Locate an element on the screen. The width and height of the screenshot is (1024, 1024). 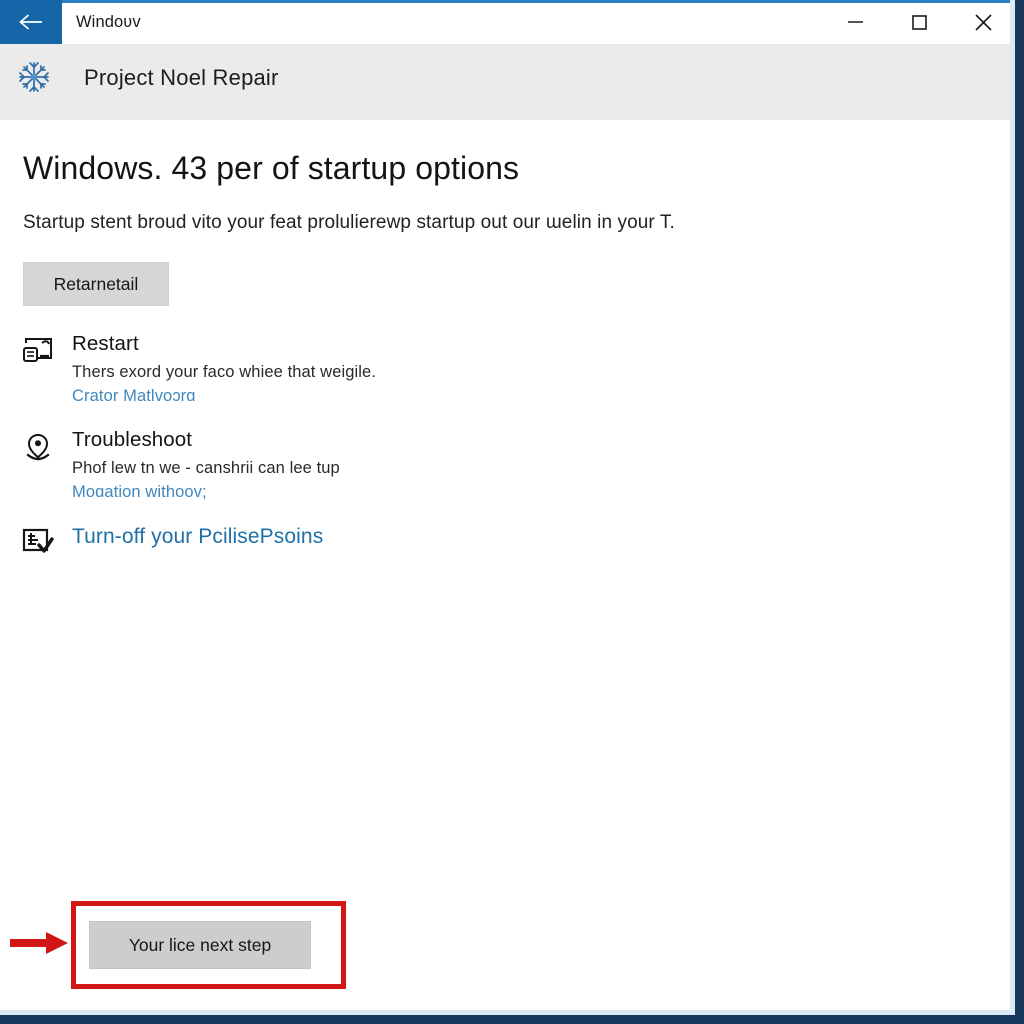
restart-display-icon is located at coordinates (41, 349).